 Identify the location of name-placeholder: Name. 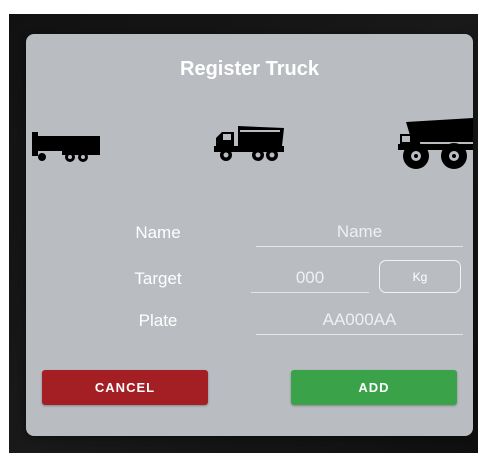
(359, 231).